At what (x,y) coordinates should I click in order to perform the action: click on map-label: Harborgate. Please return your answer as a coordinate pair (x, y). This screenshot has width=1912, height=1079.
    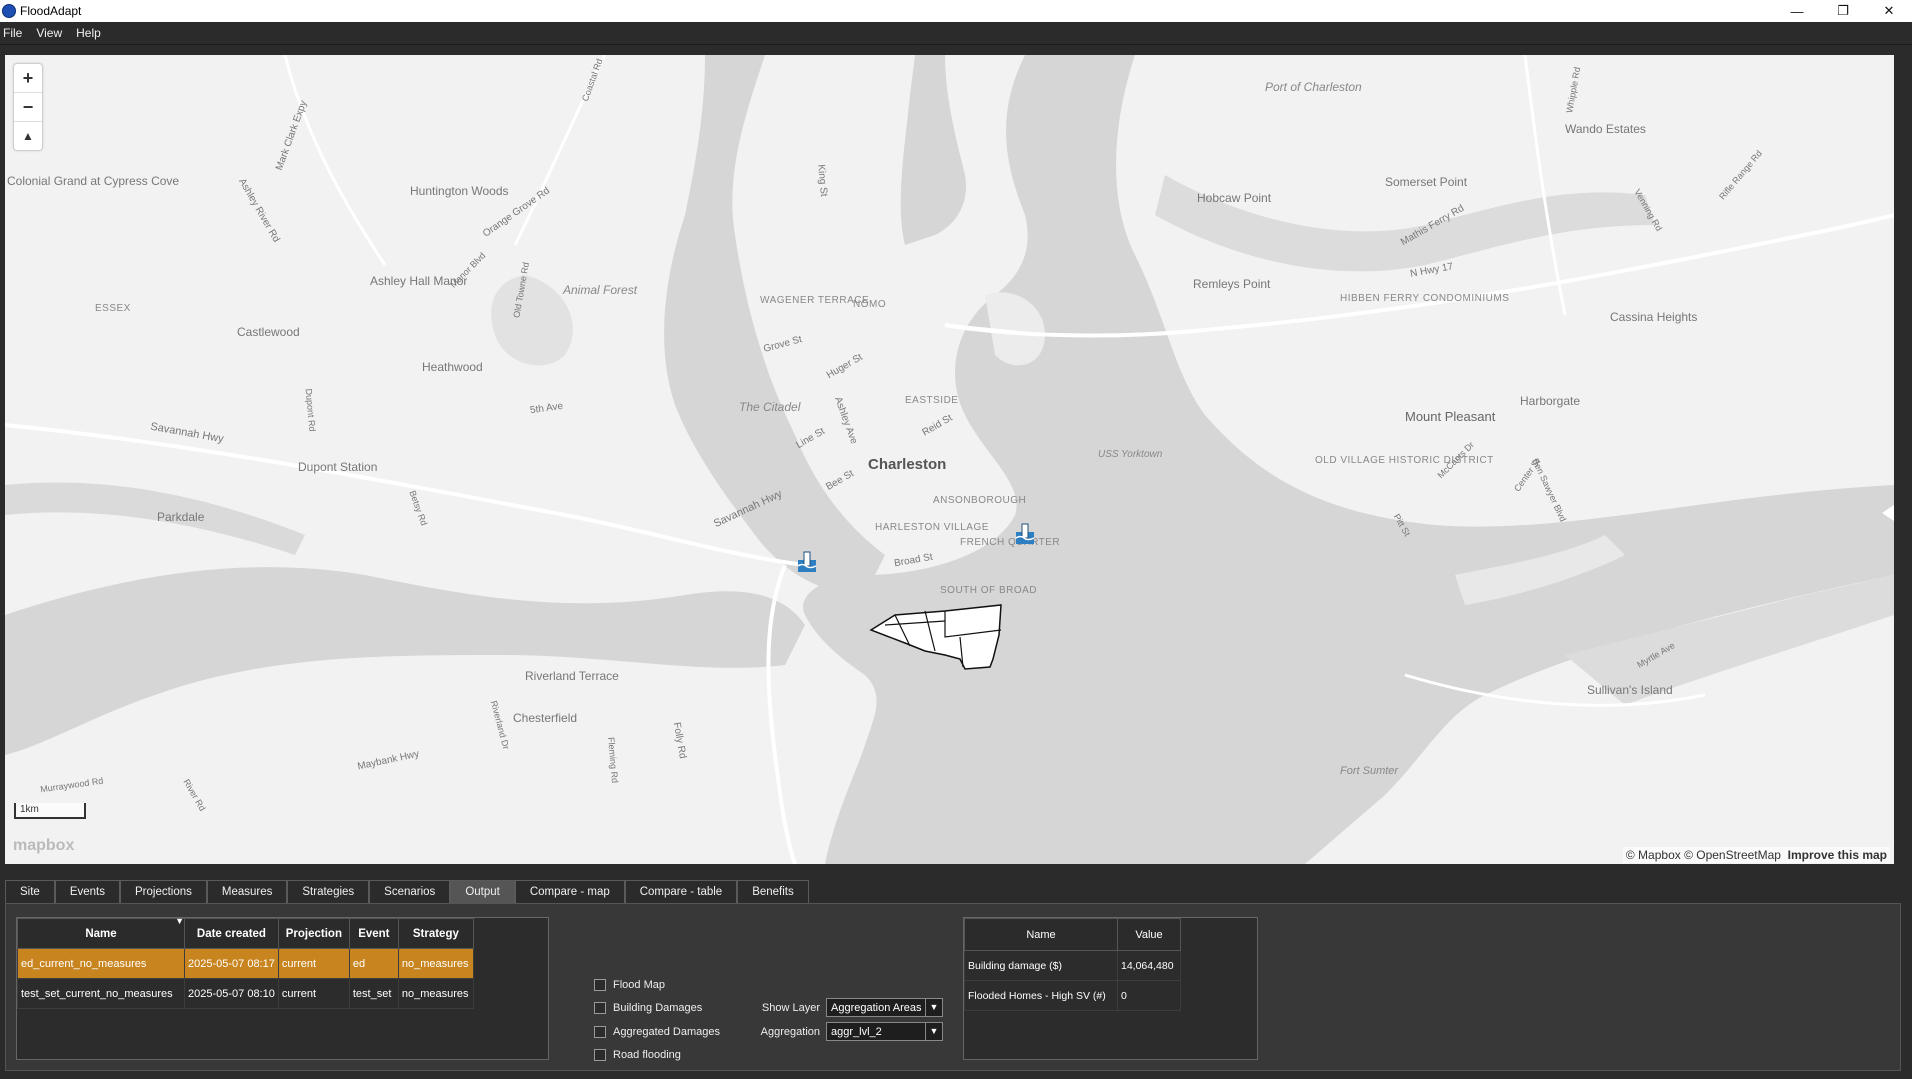
    Looking at the image, I should click on (1550, 401).